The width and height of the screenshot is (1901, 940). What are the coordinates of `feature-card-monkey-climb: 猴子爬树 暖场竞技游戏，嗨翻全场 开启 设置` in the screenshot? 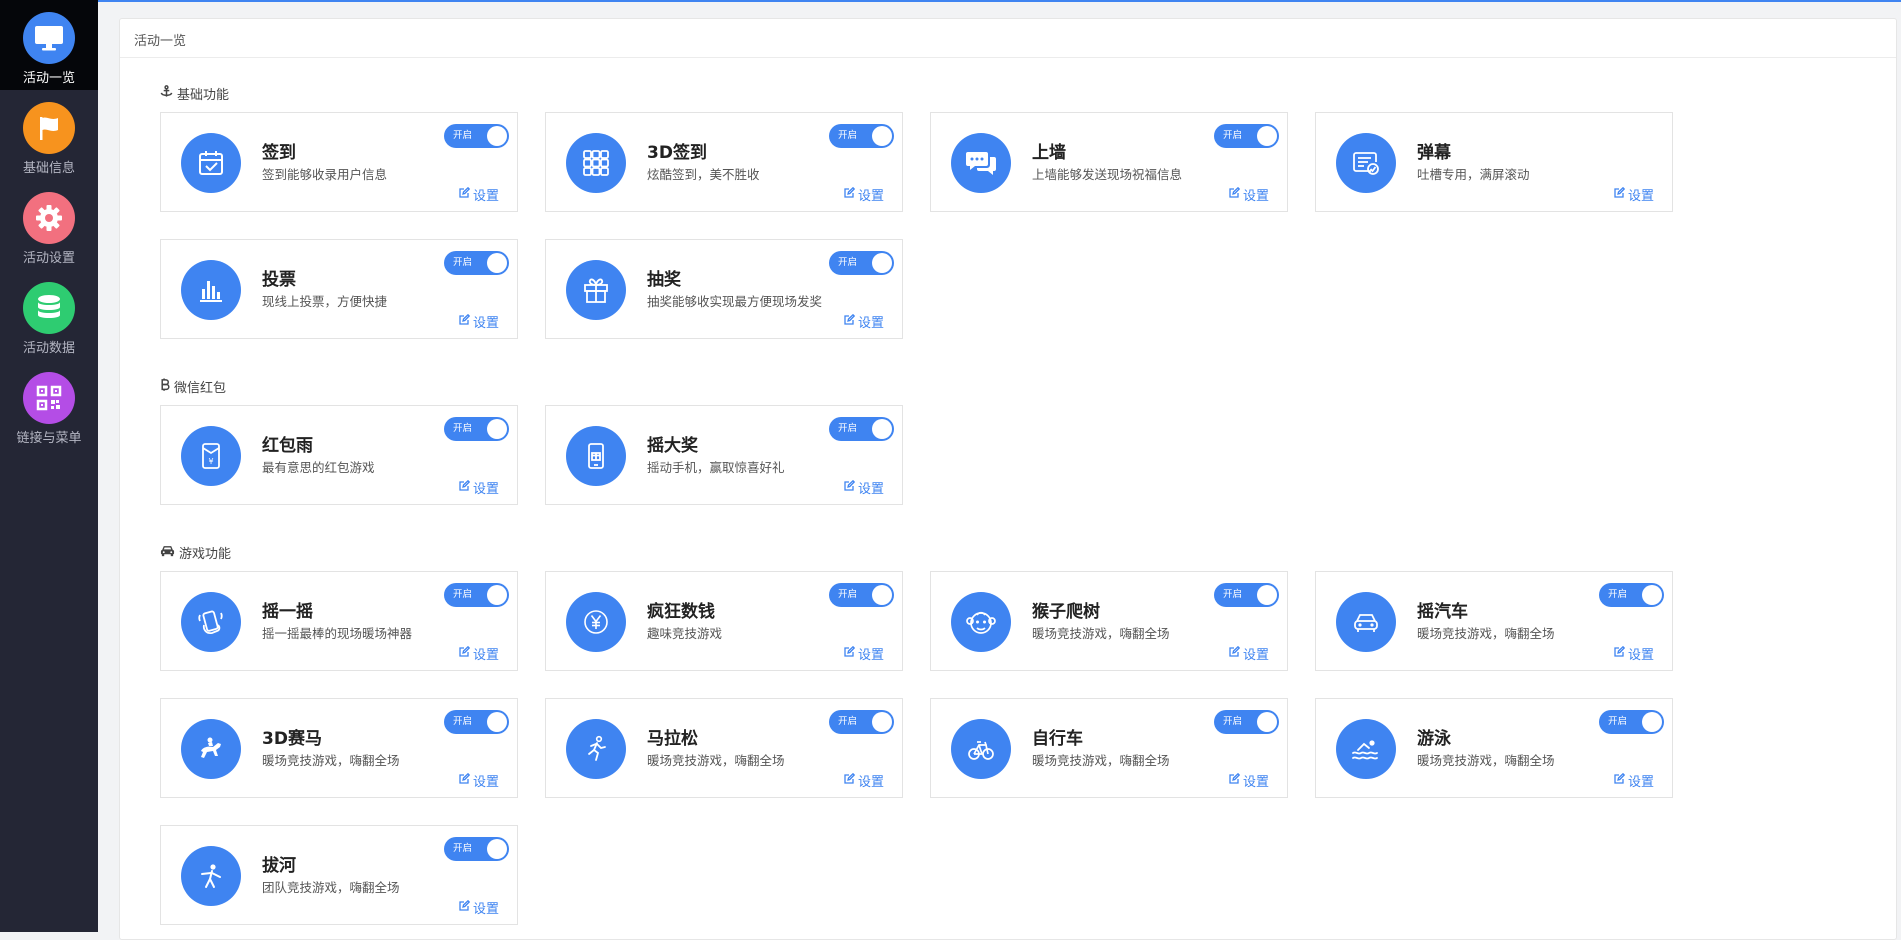 It's located at (1109, 621).